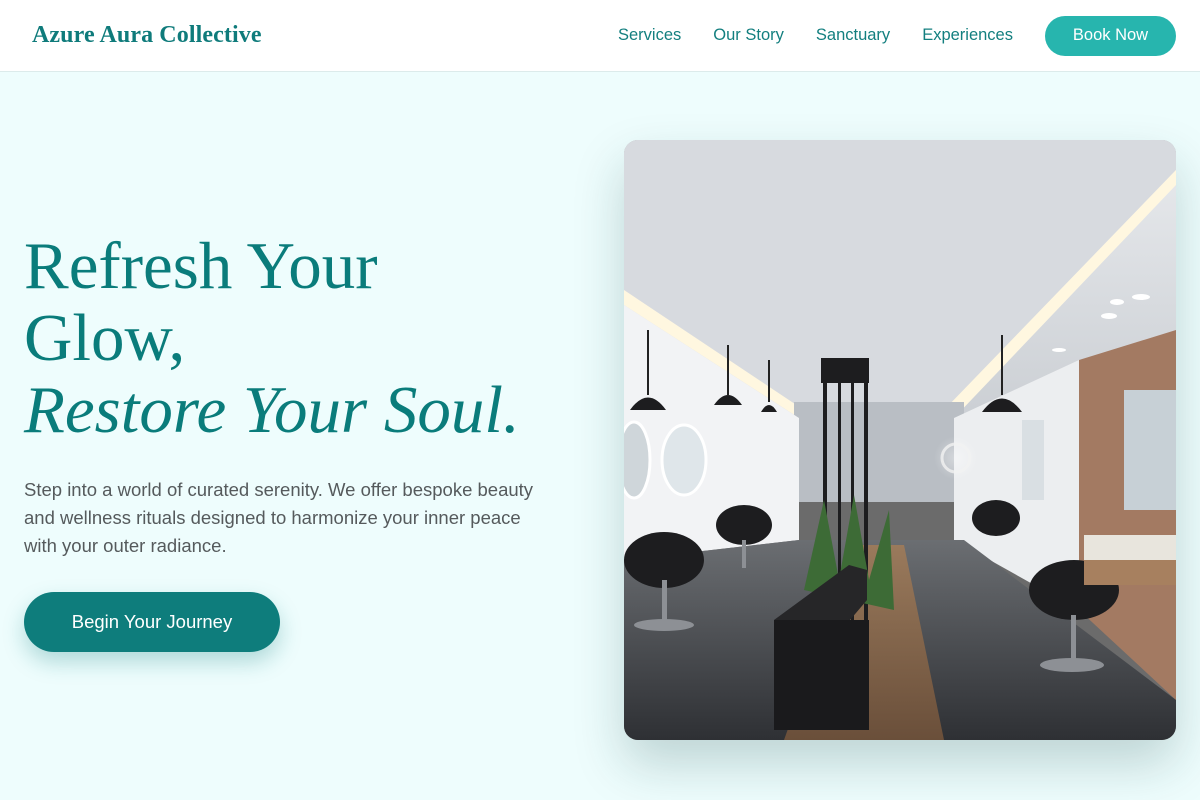 This screenshot has width=1200, height=800. I want to click on begin-journey-button: Begin Your Journey, so click(152, 622).